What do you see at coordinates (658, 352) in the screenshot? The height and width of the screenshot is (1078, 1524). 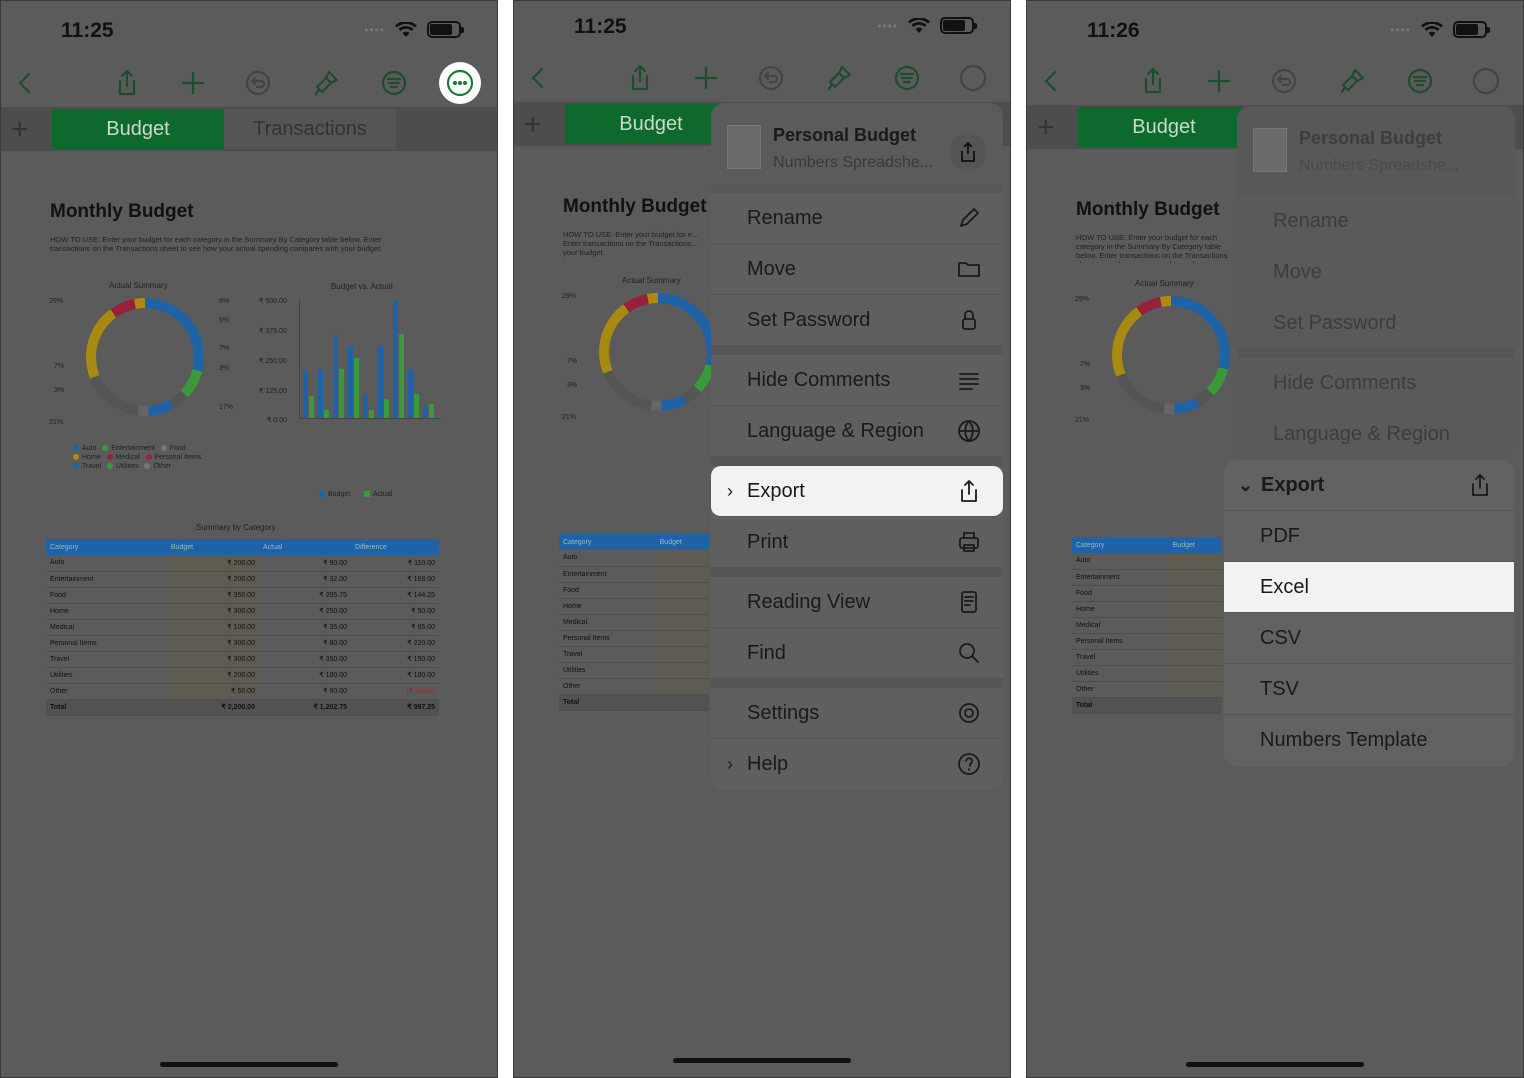 I see `donut-chart` at bounding box center [658, 352].